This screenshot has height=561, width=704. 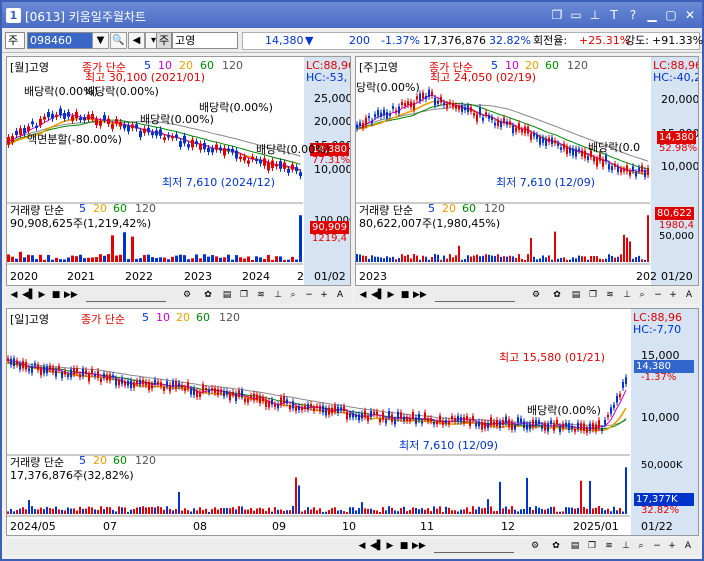 What do you see at coordinates (136, 40) in the screenshot?
I see `speaker-icon: ◀` at bounding box center [136, 40].